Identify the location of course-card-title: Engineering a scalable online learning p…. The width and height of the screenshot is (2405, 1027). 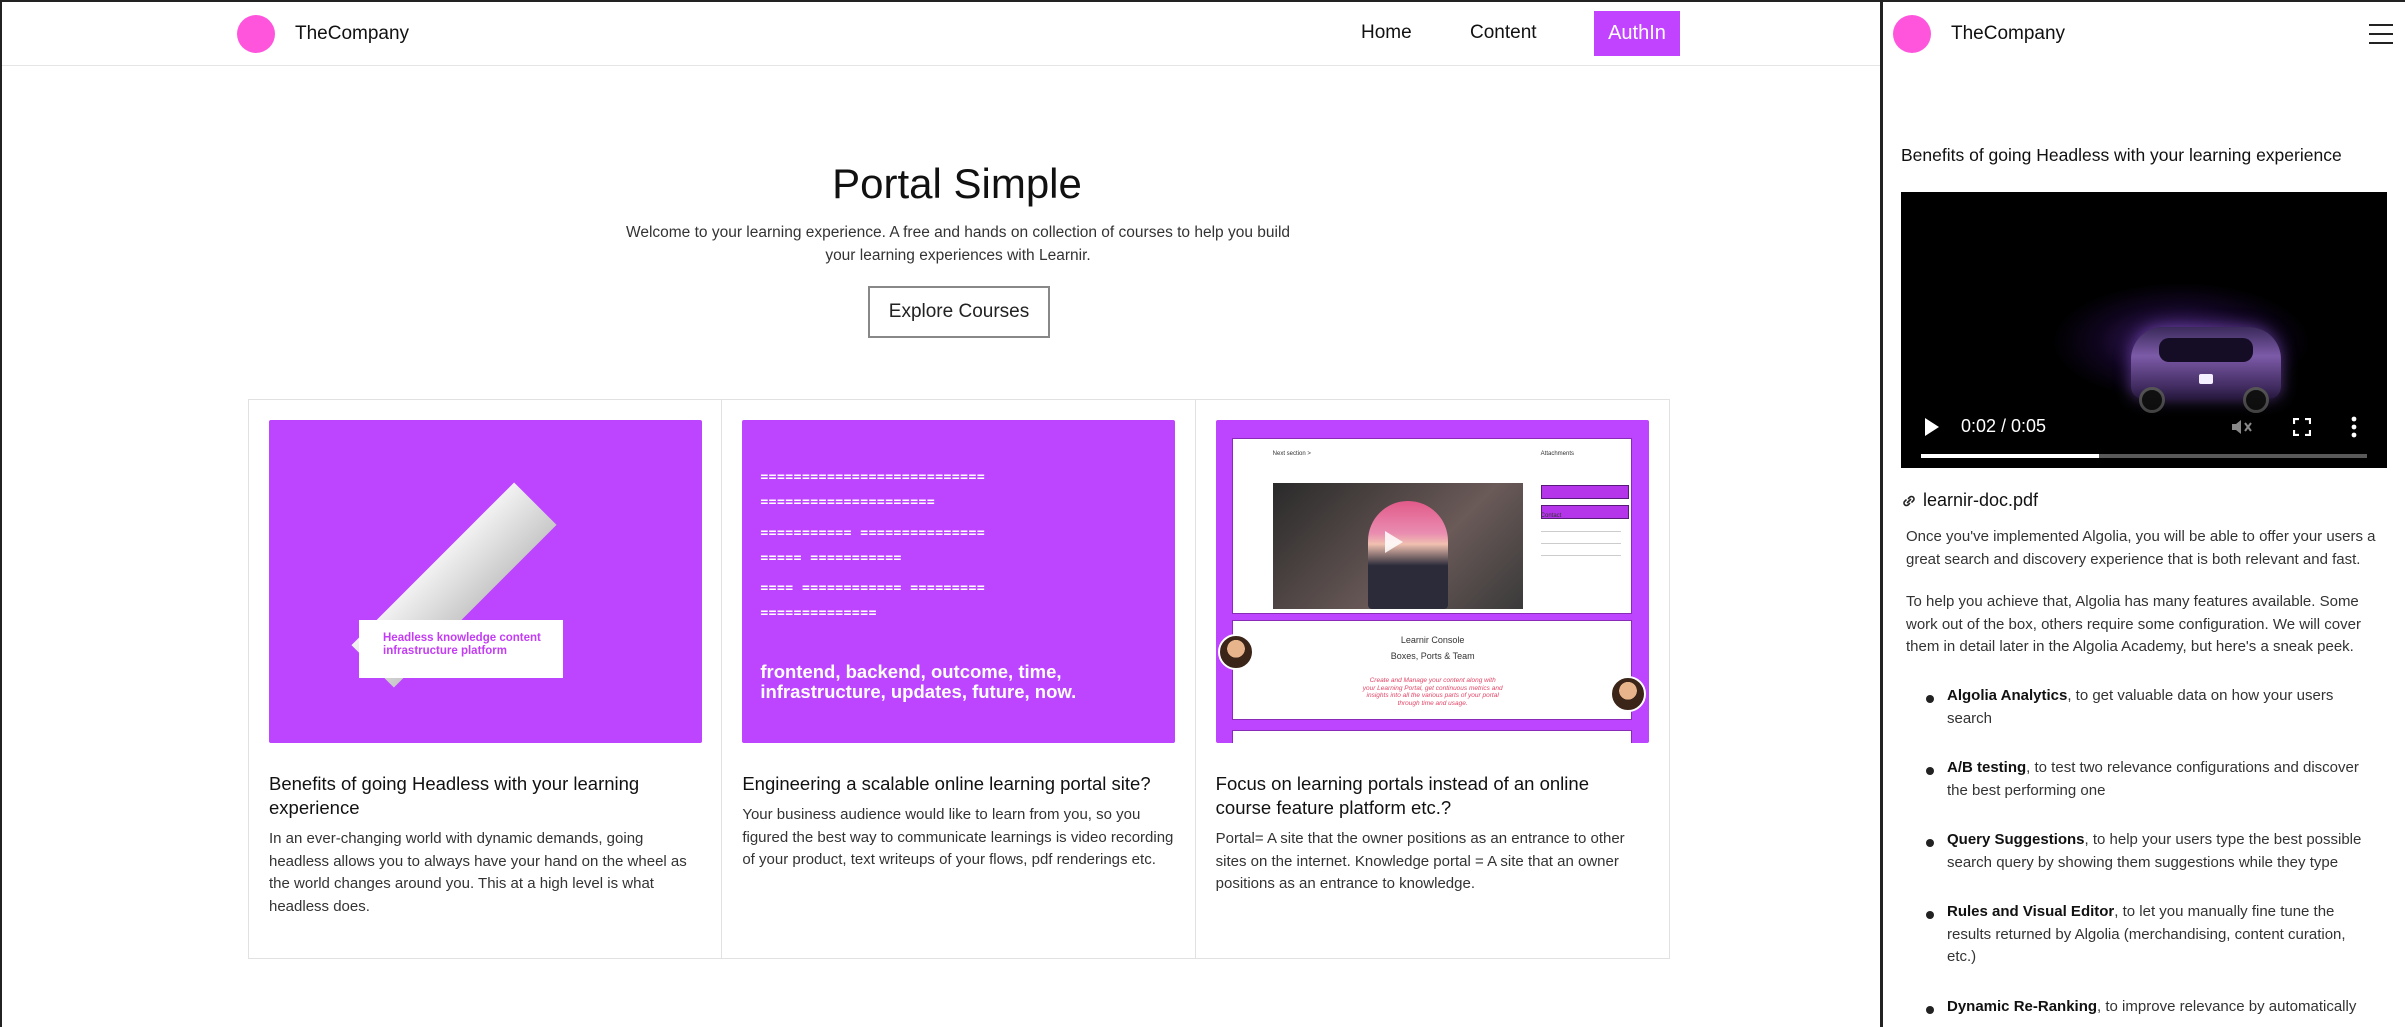
(958, 784).